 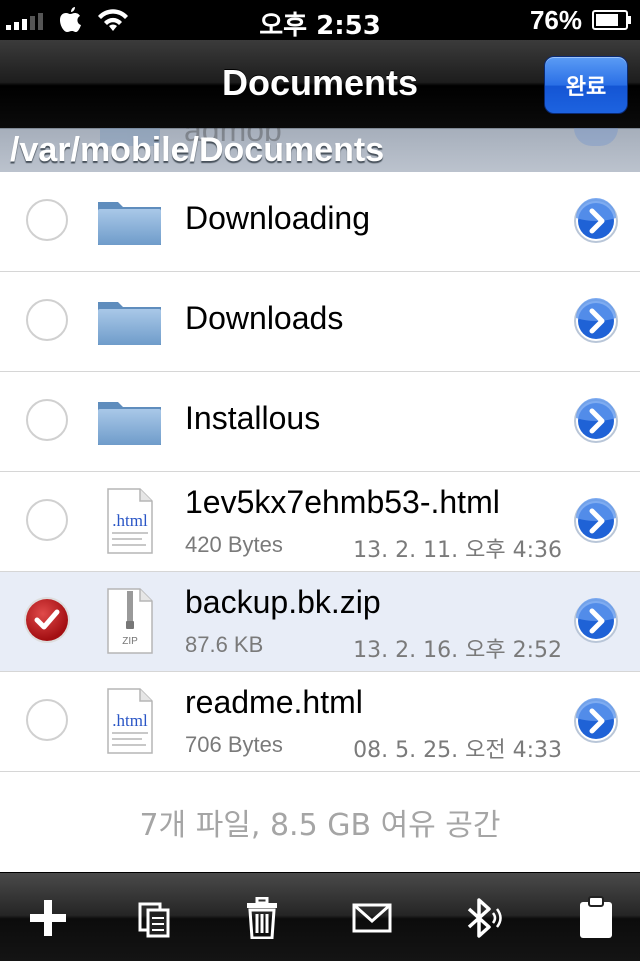 What do you see at coordinates (234, 544) in the screenshot?
I see `item-size: 420 Bytes` at bounding box center [234, 544].